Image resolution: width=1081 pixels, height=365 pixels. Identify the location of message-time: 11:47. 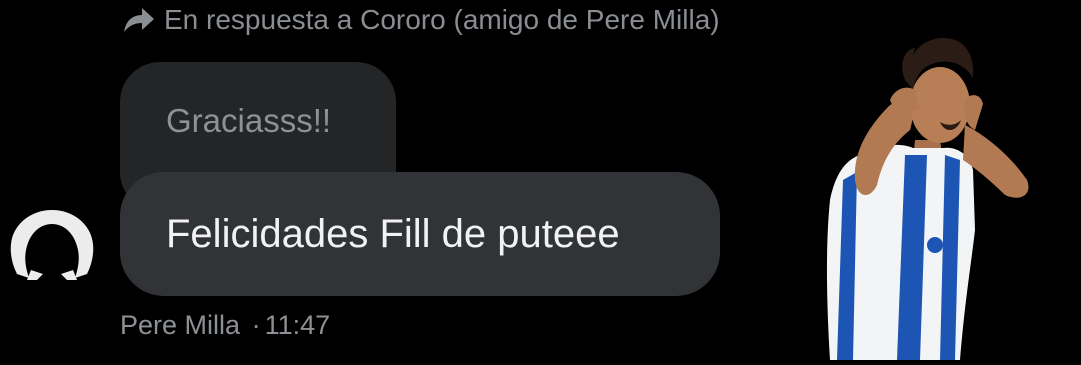
(297, 325).